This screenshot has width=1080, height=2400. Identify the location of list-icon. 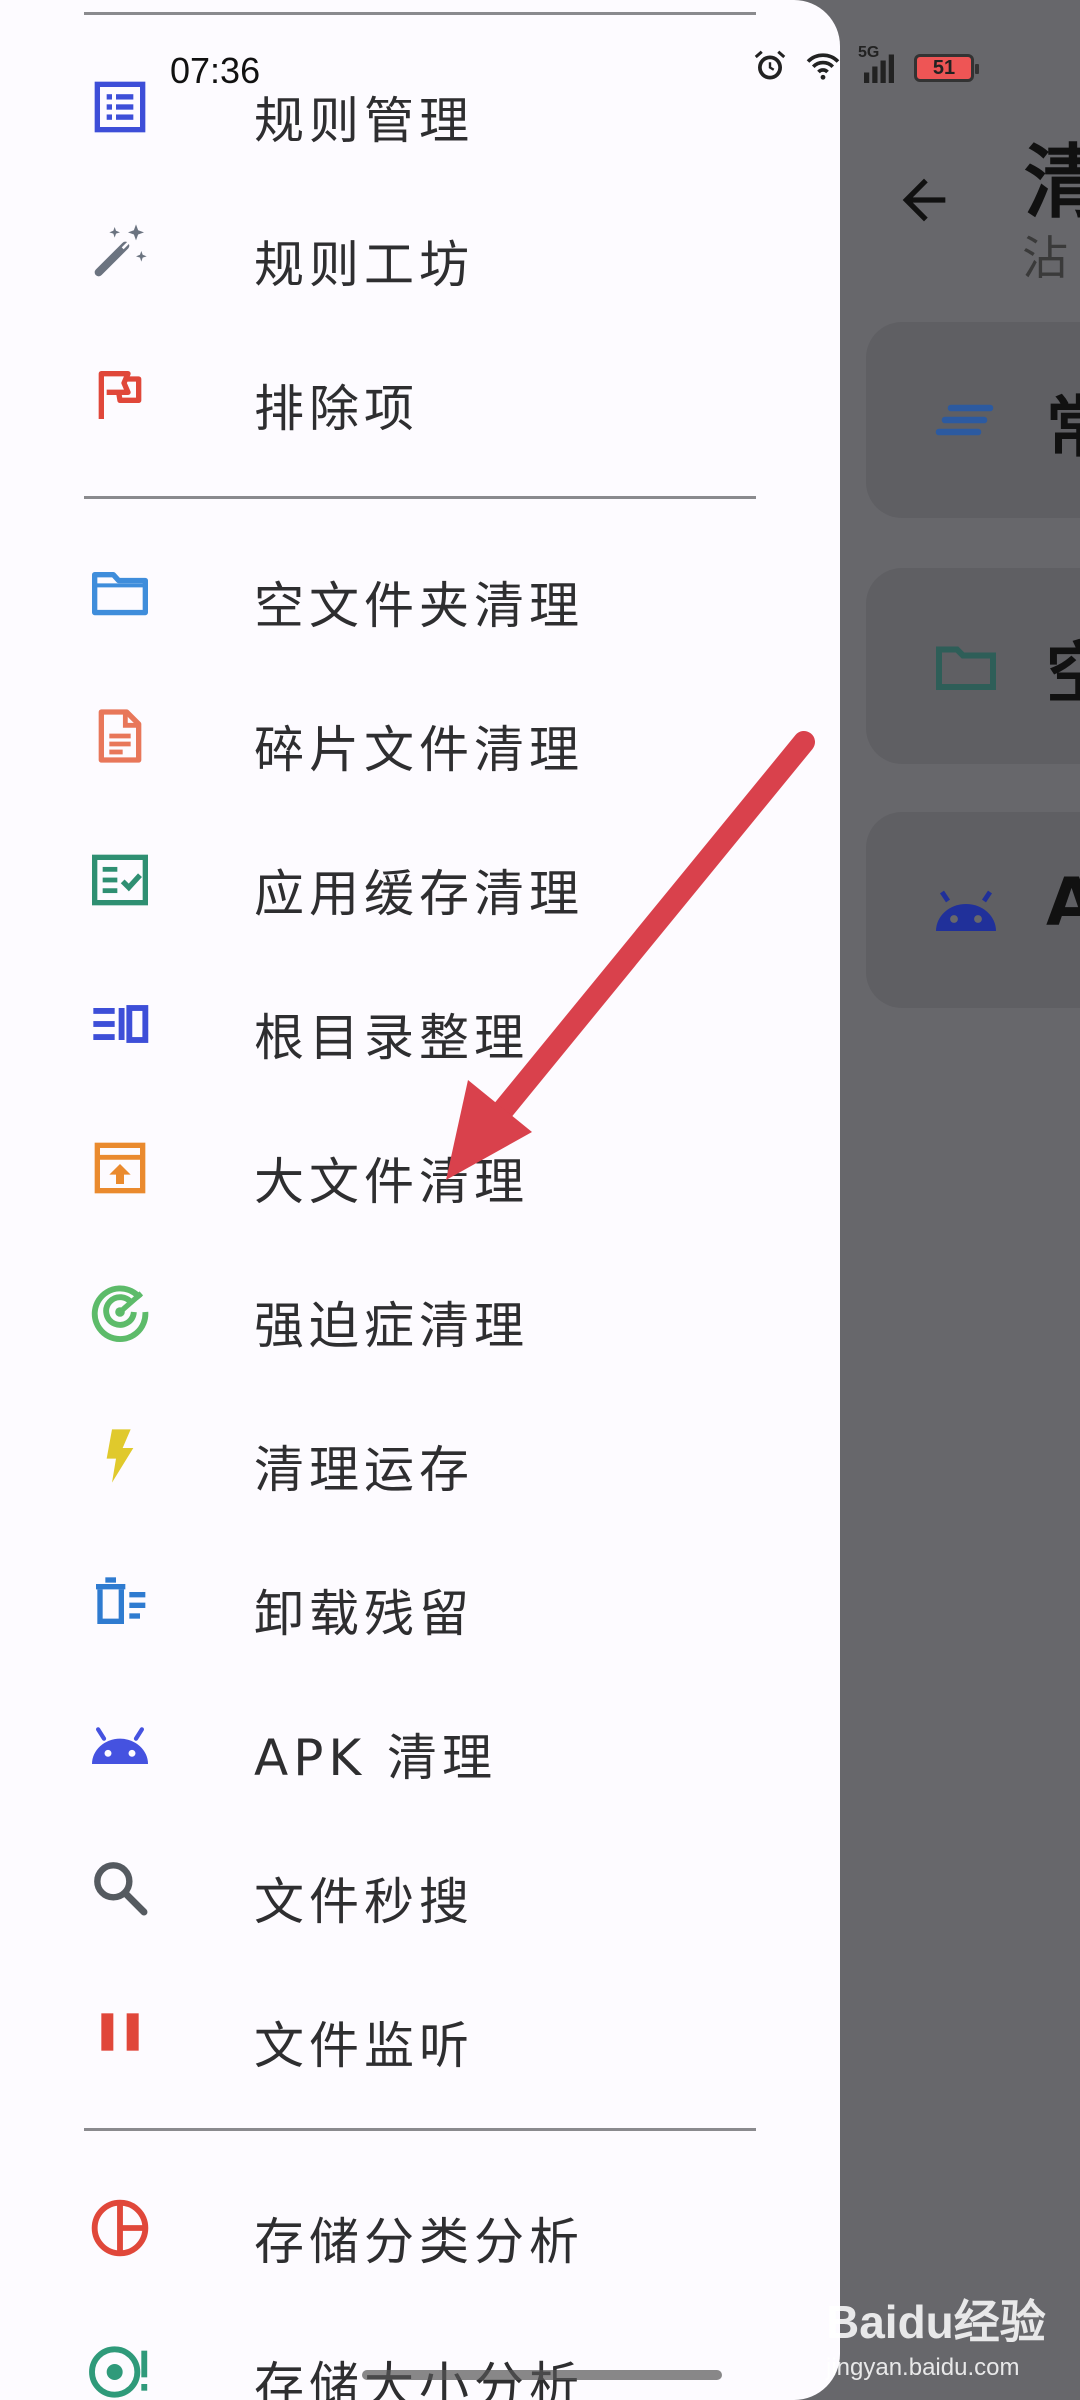
(120, 107).